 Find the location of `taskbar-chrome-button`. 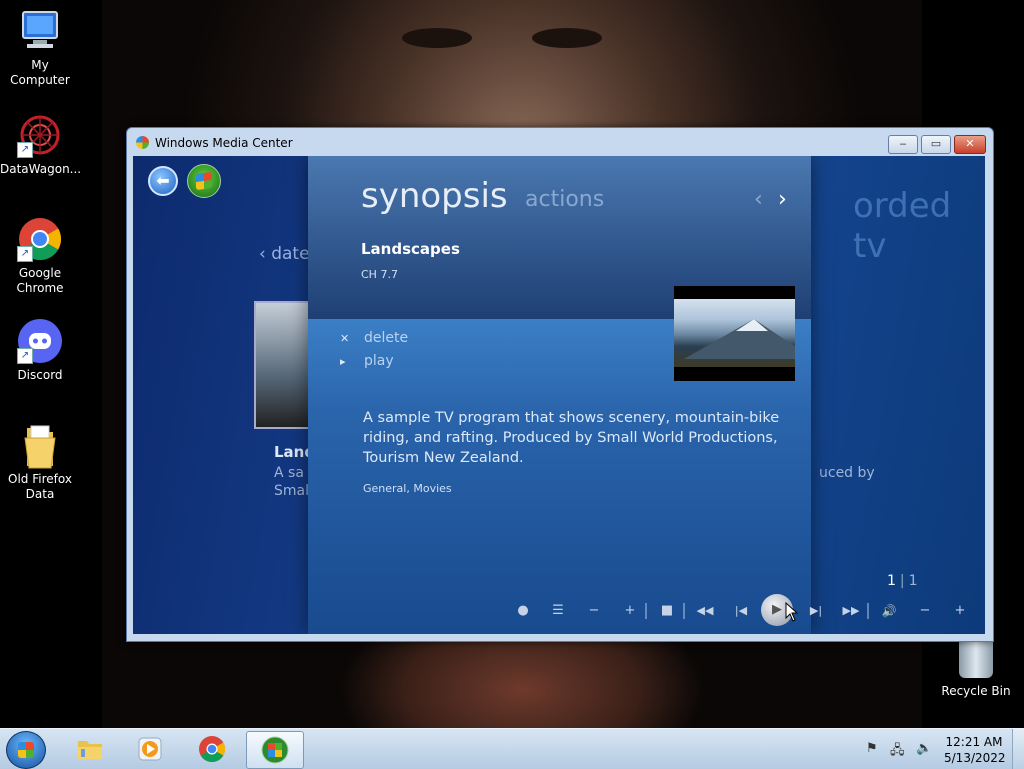

taskbar-chrome-button is located at coordinates (212, 749).